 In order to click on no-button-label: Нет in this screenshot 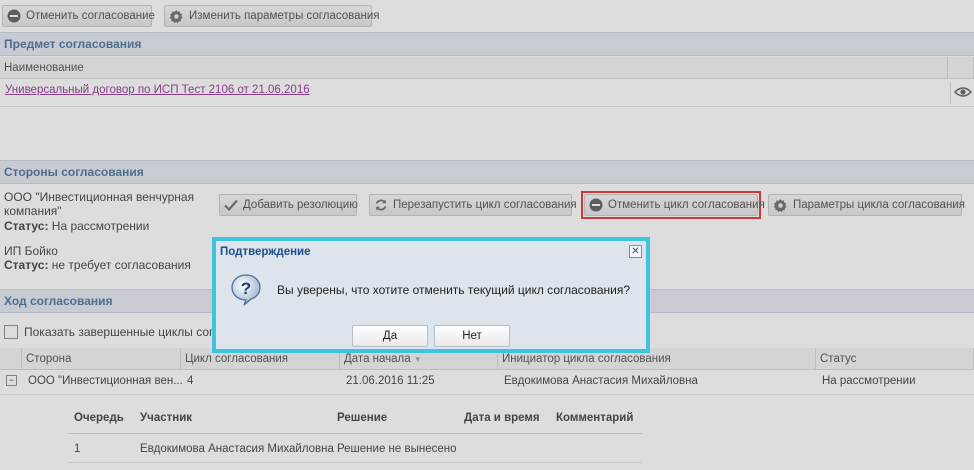, I will do `click(472, 336)`.